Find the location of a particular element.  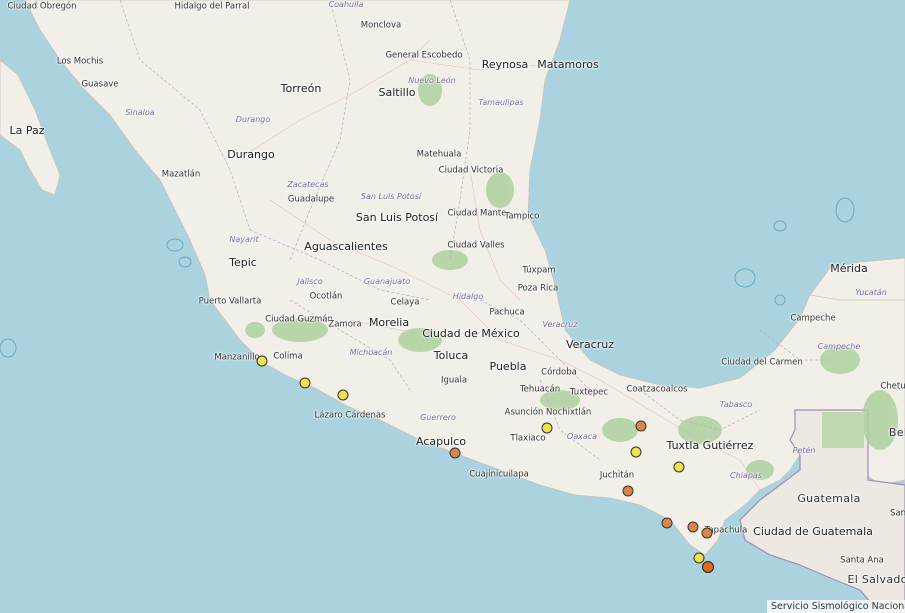

label-puebla: Puebla is located at coordinates (508, 367).